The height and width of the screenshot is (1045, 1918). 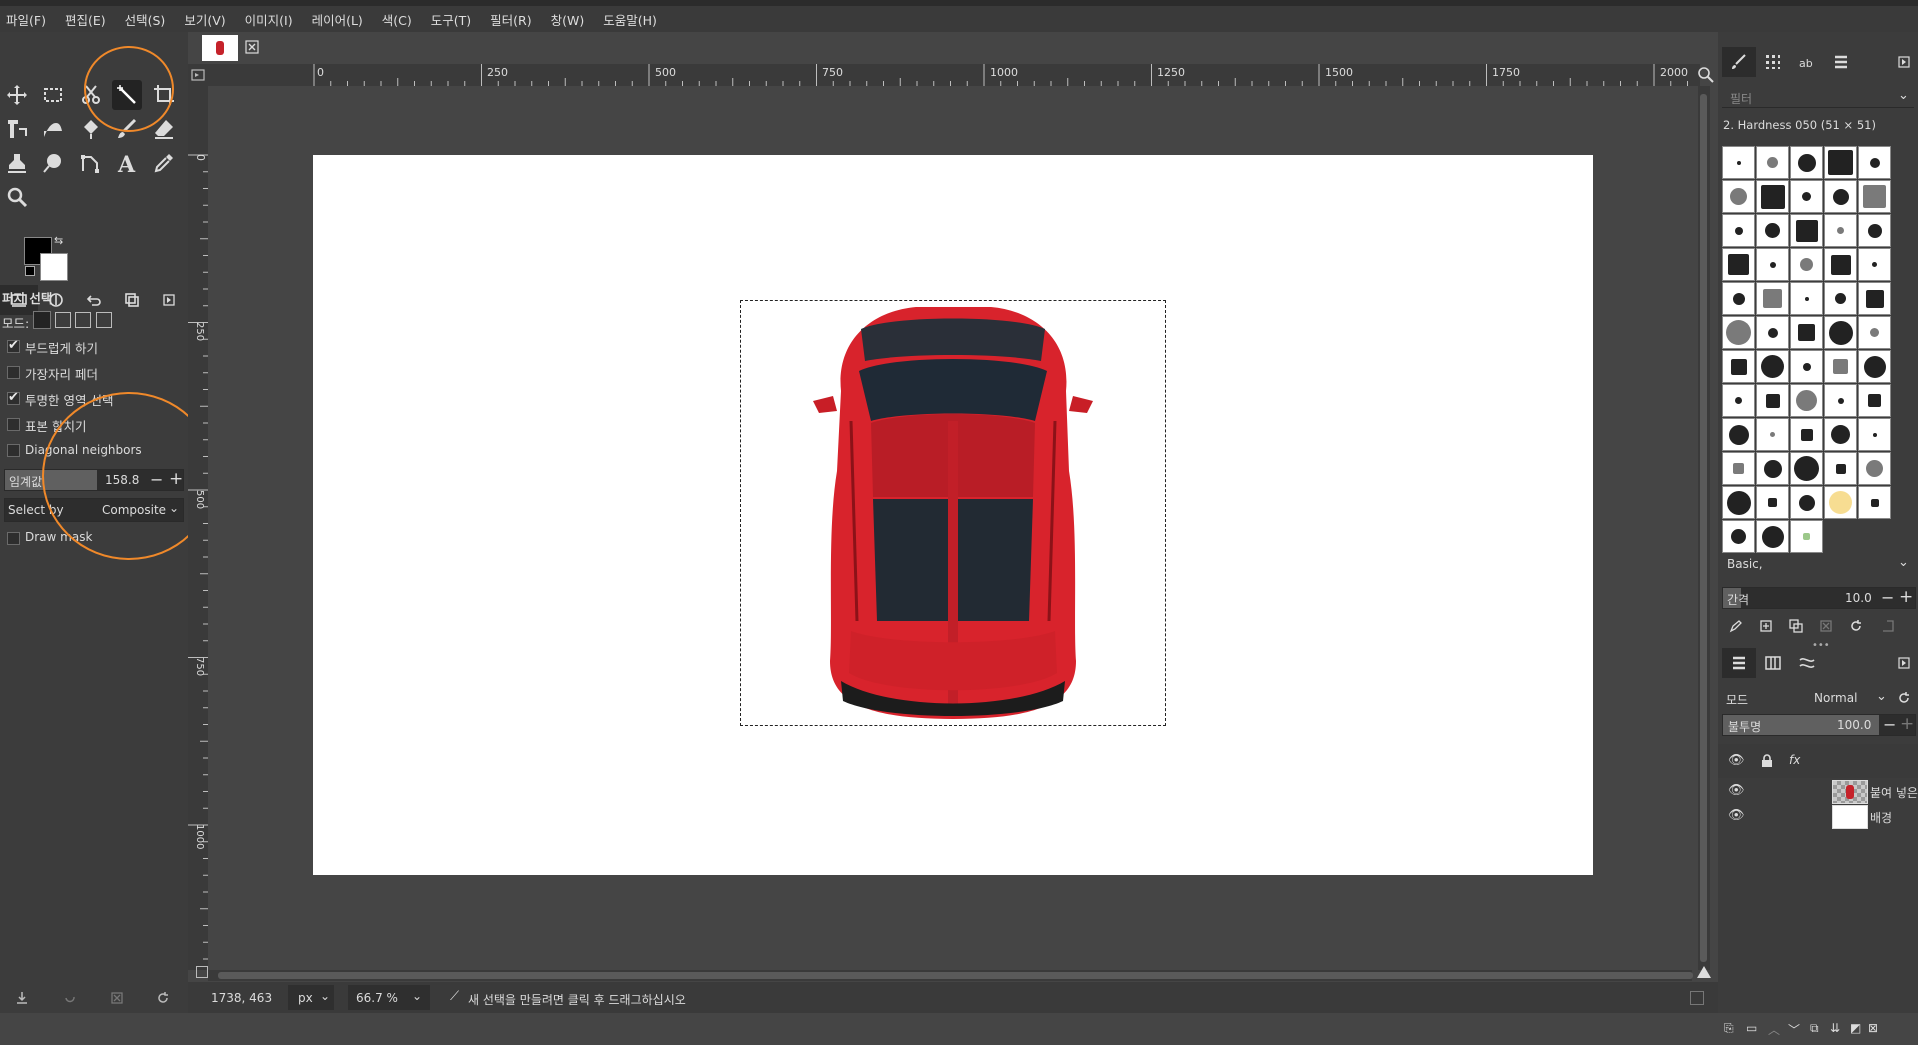 What do you see at coordinates (1887, 597) in the screenshot?
I see `spacing-decrease-icon: −` at bounding box center [1887, 597].